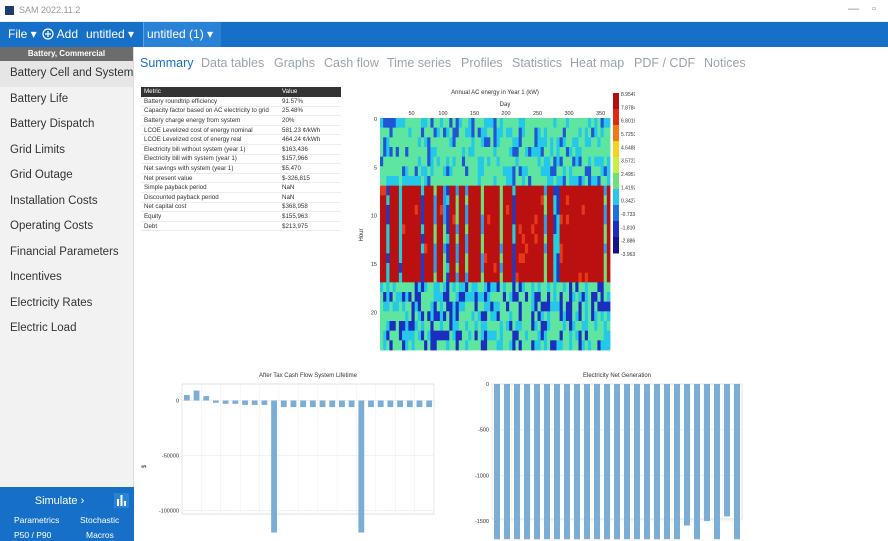 The width and height of the screenshot is (888, 541). Describe the element at coordinates (60, 34) in the screenshot. I see `add-button: Add` at that location.